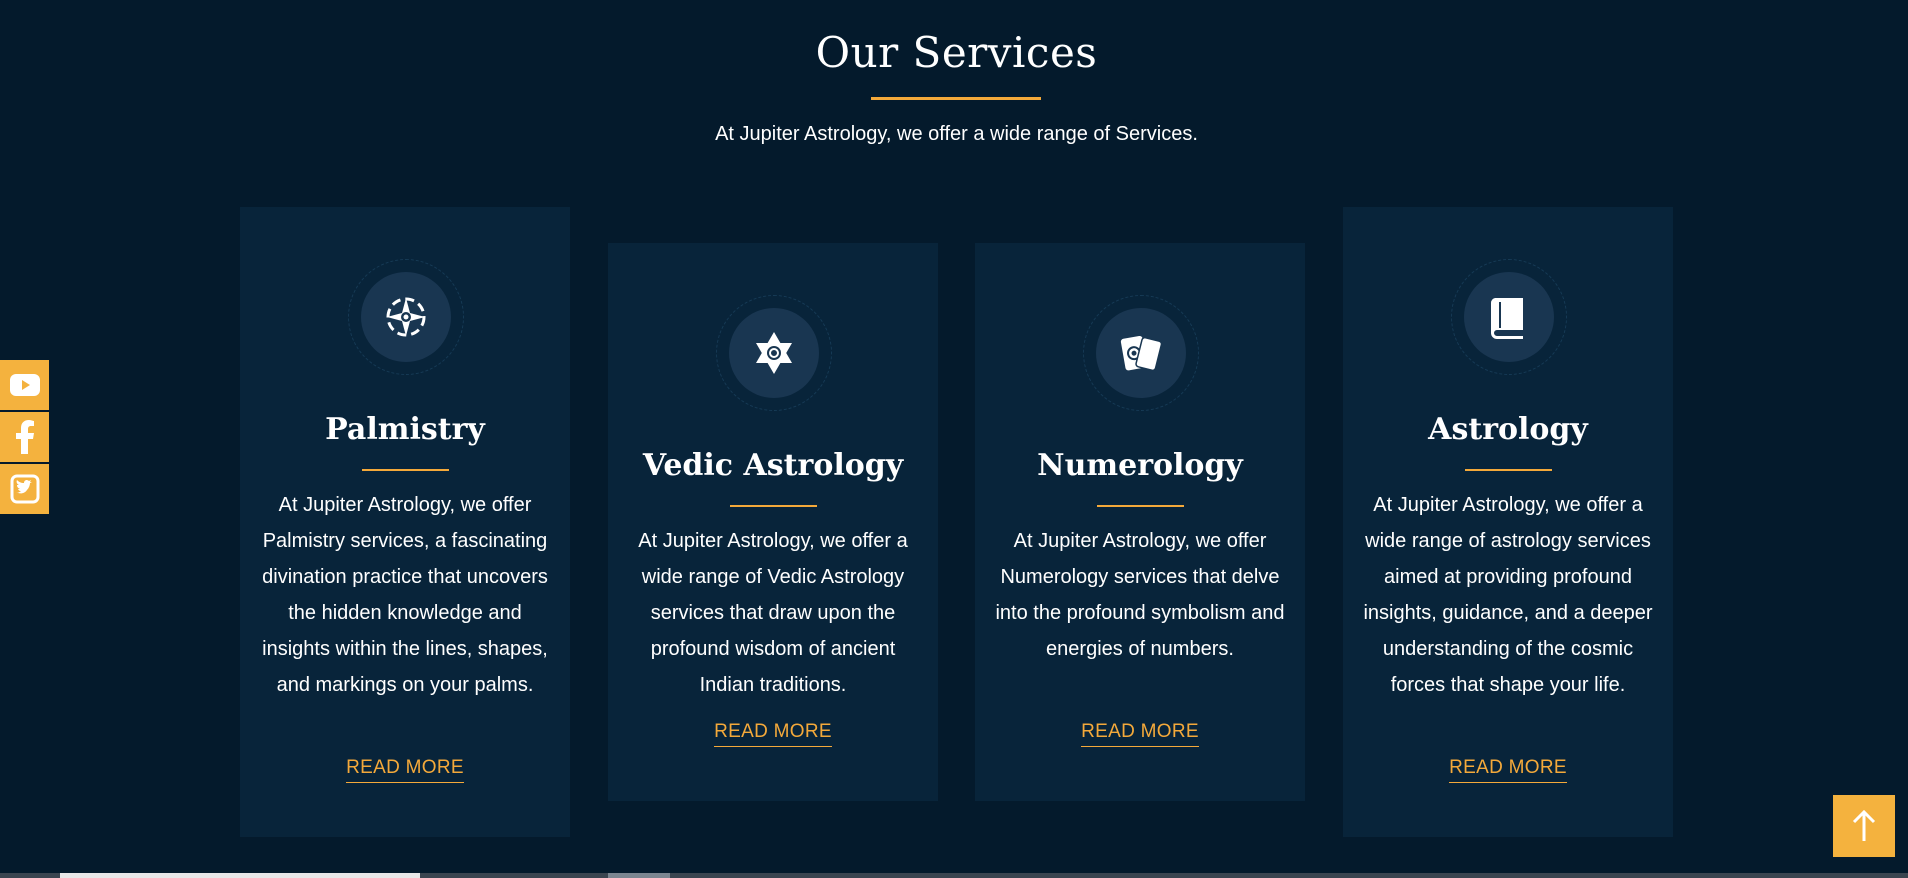 The height and width of the screenshot is (878, 1908). Describe the element at coordinates (956, 52) in the screenshot. I see `section-title: Our Services` at that location.